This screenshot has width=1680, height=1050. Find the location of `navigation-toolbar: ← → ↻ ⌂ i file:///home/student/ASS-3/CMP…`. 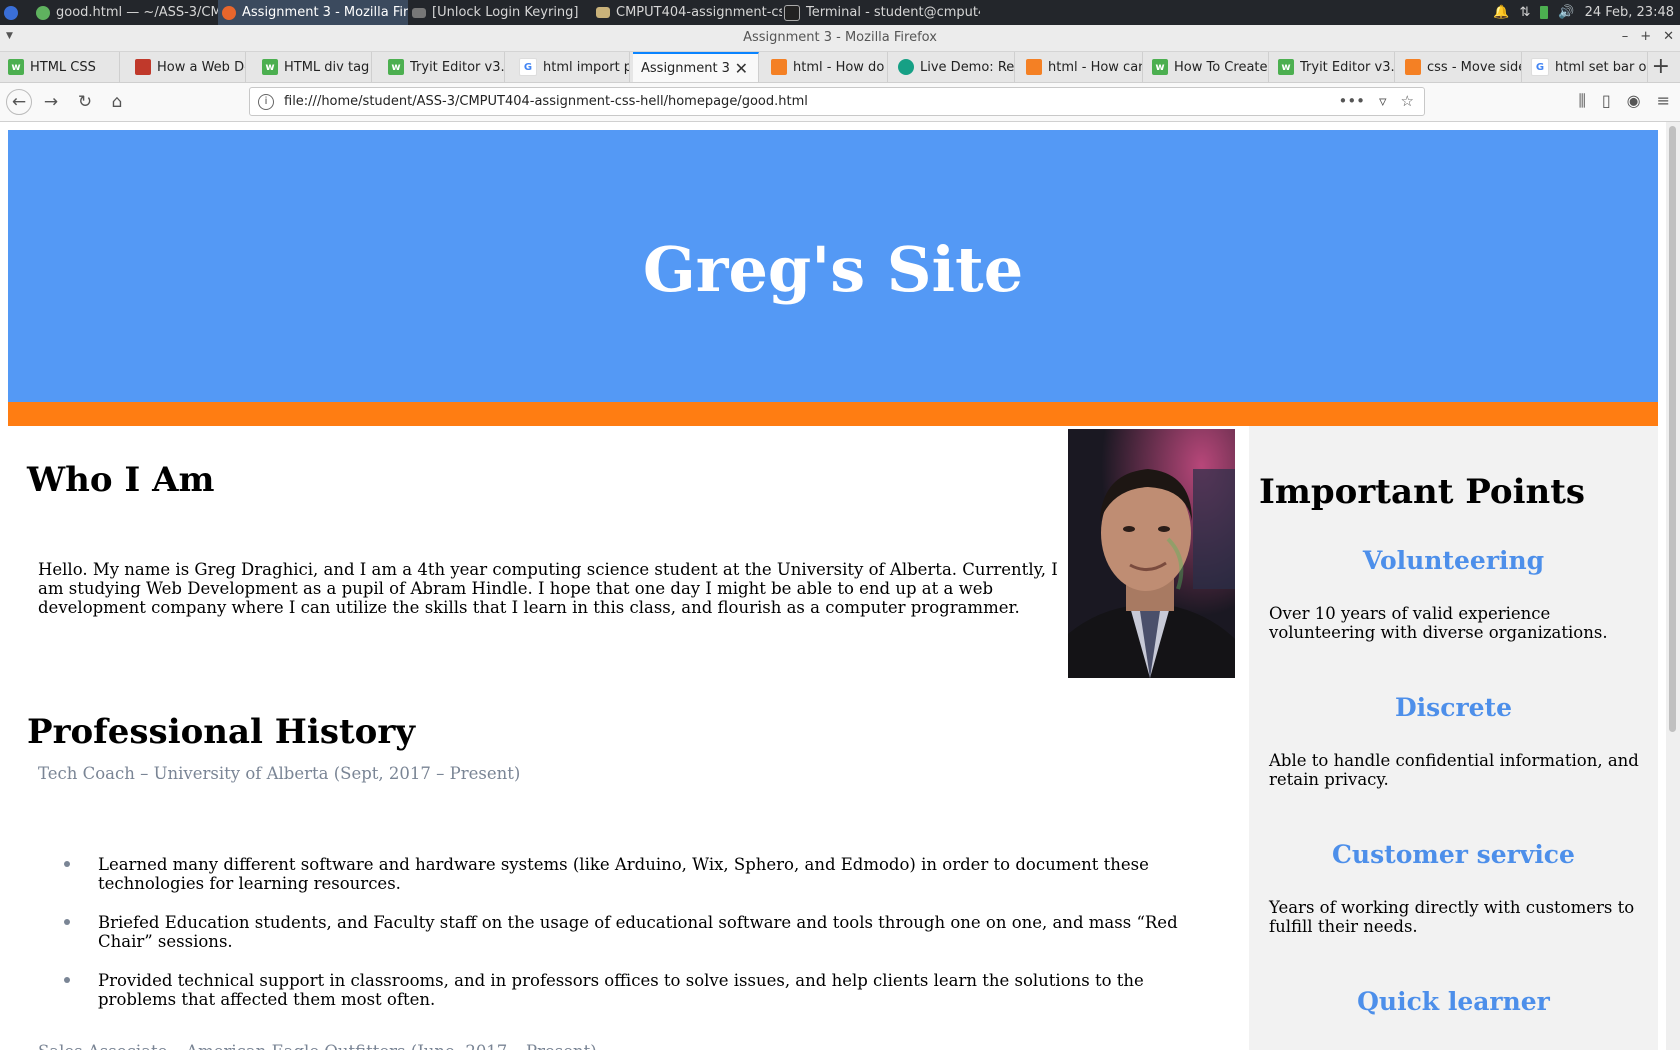

navigation-toolbar: ← → ↻ ⌂ i file:///home/student/ASS-3/CMP… is located at coordinates (840, 102).